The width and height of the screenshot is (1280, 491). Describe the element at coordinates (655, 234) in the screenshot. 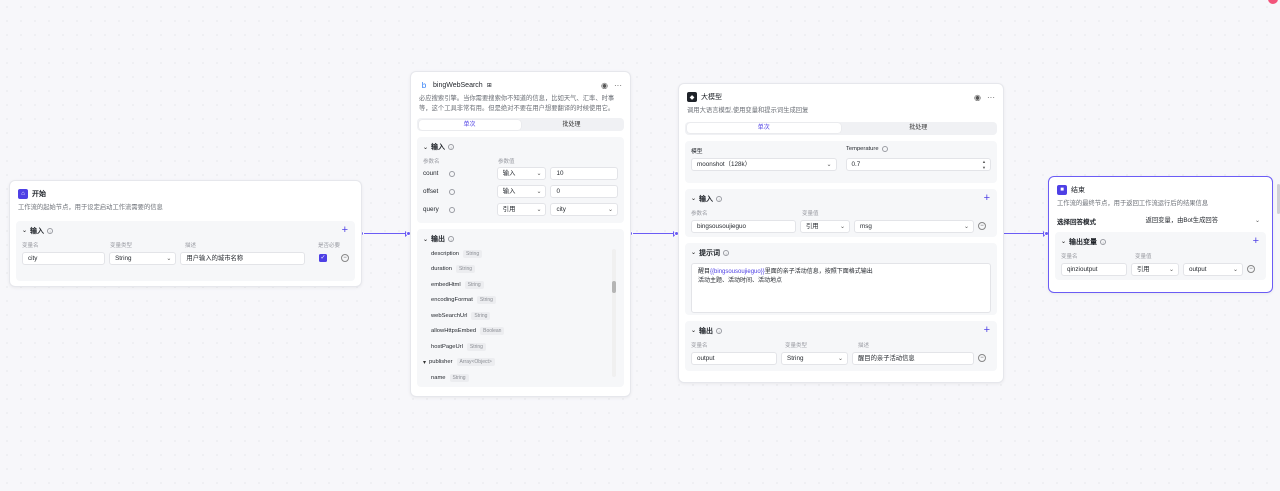

I see `edge-search-to-llm` at that location.